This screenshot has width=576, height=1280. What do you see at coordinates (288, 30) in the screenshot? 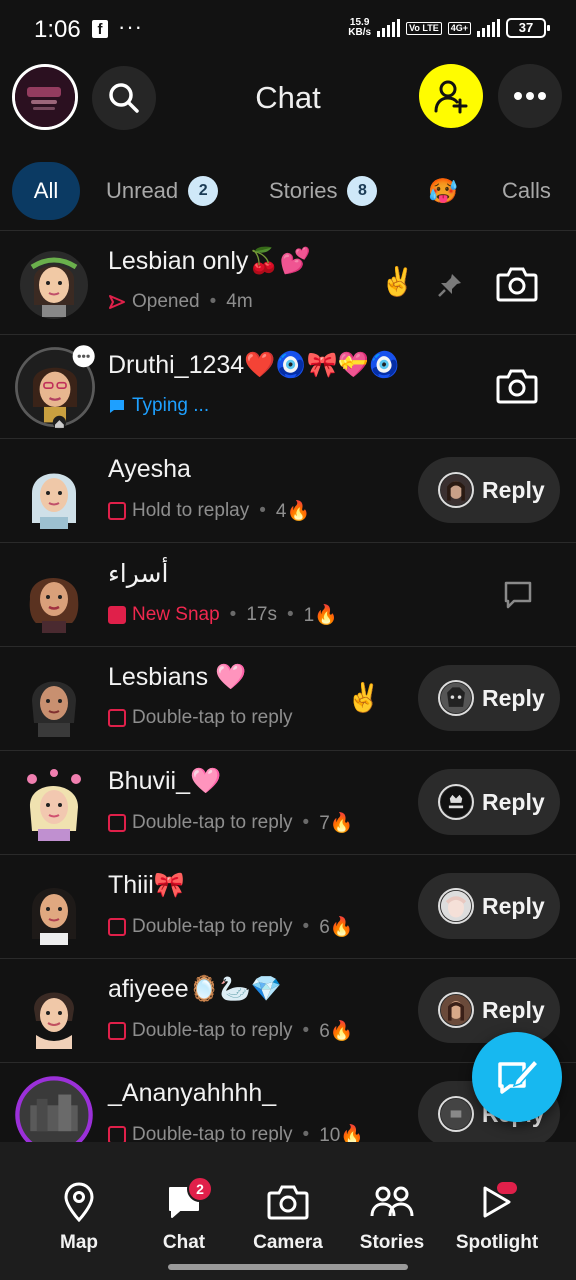
I see `status-bar: 1:06 f ··· 15.9 KB/s Vo LTE 4G+ 37` at bounding box center [288, 30].